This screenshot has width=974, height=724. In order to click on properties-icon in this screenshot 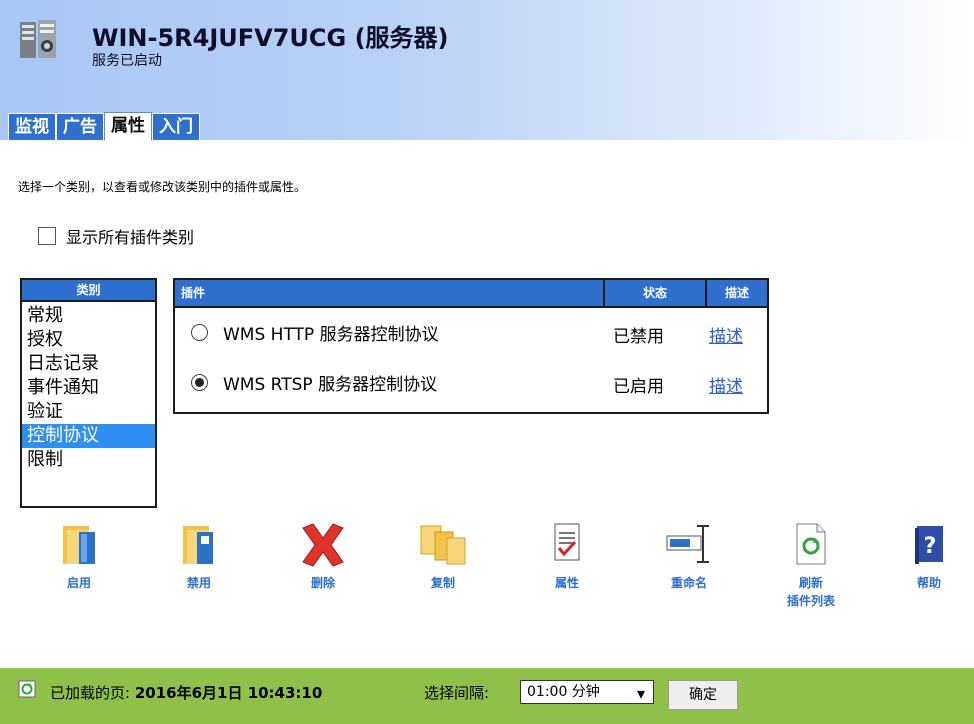, I will do `click(567, 542)`.